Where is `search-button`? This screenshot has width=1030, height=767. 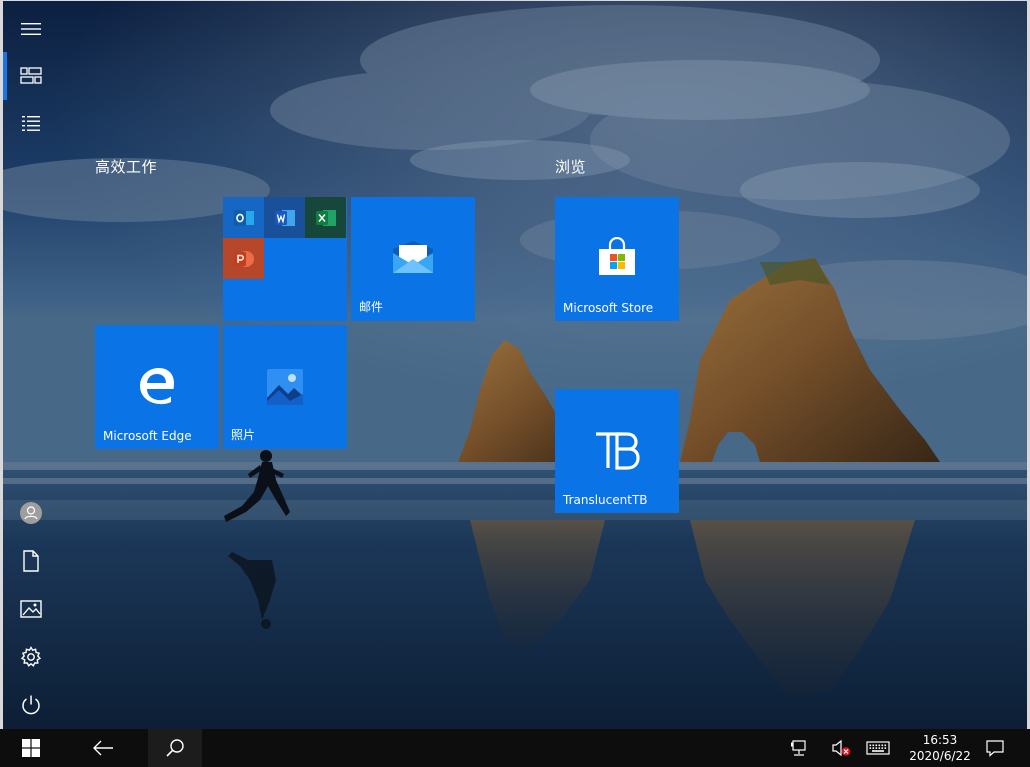 search-button is located at coordinates (175, 748).